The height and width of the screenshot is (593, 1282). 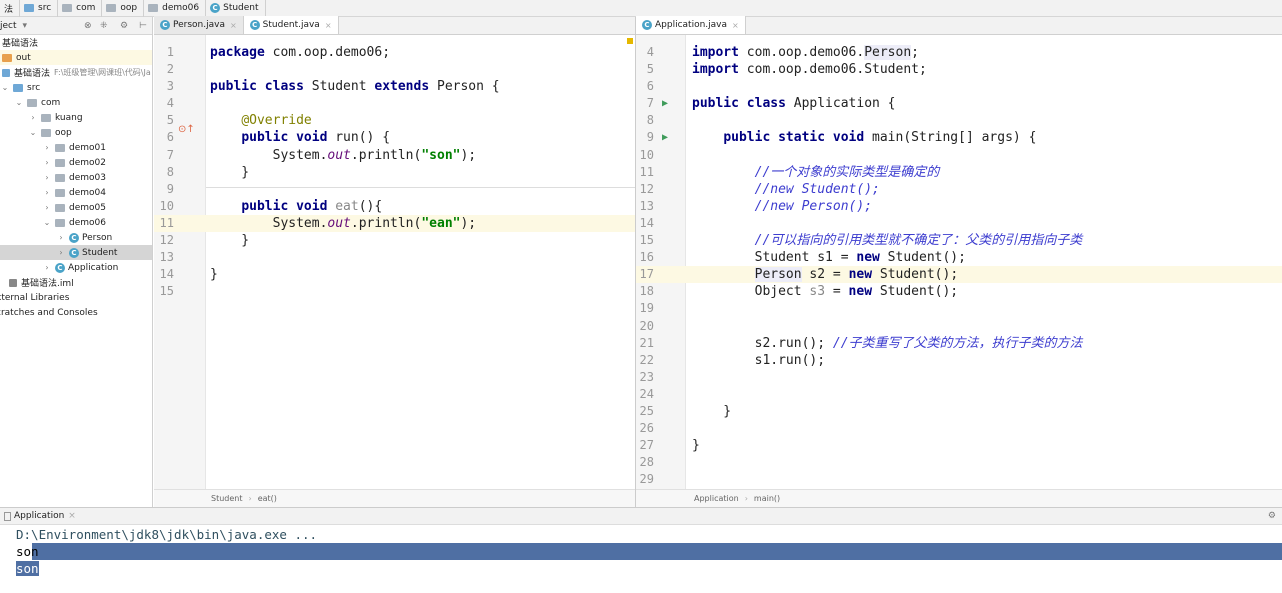 I want to click on tree-item: › C Application, so click(x=76, y=267).